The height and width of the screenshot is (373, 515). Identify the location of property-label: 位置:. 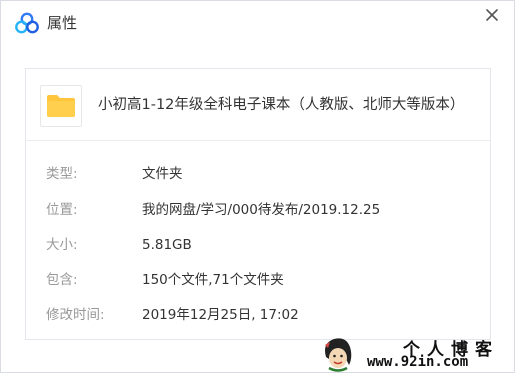
(62, 210).